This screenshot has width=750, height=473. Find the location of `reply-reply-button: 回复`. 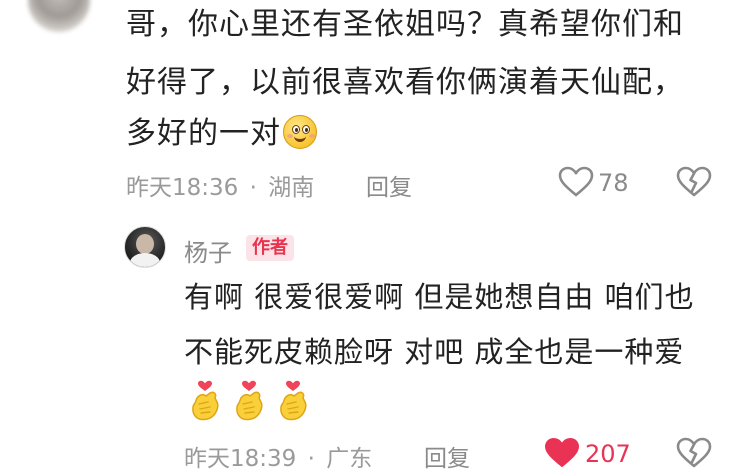

reply-reply-button: 回复 is located at coordinates (447, 456).